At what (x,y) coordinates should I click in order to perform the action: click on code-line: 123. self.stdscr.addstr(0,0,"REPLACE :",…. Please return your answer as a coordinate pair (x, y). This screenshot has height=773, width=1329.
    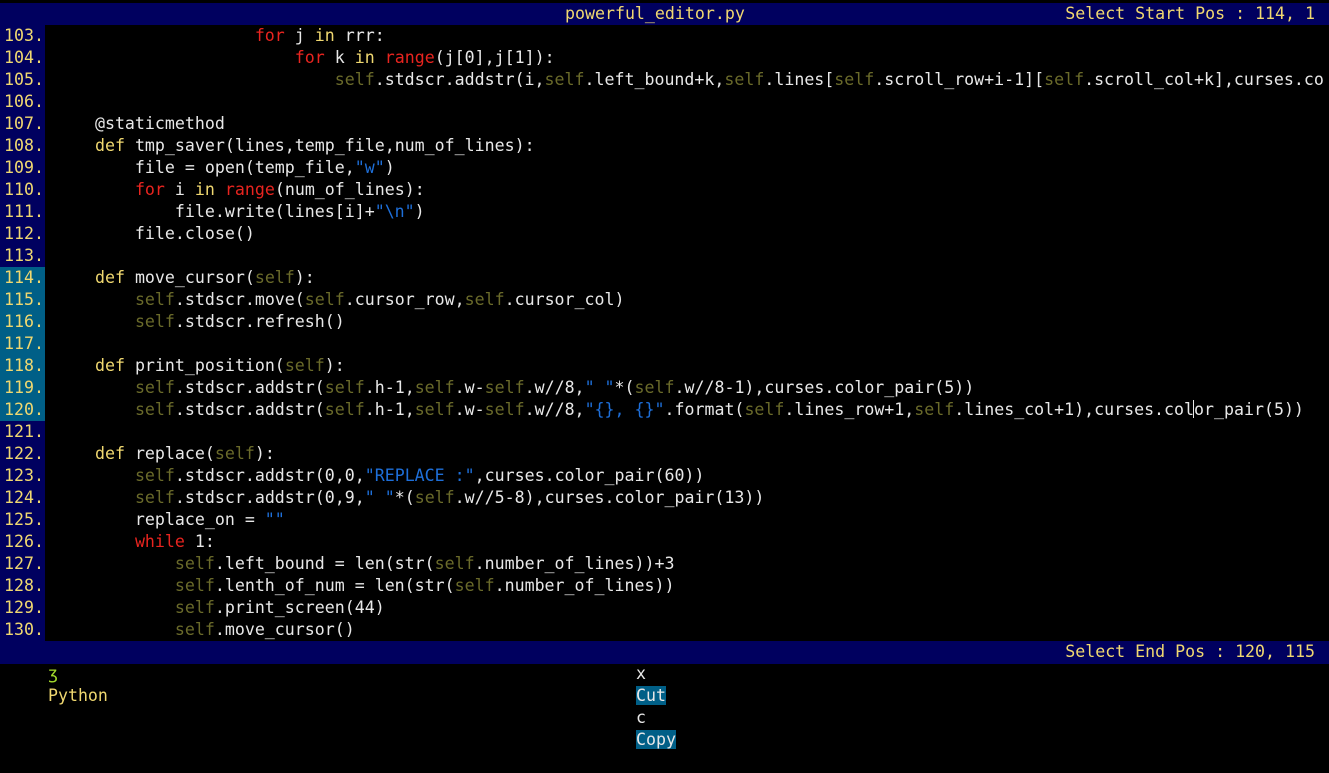
    Looking at the image, I should click on (664, 476).